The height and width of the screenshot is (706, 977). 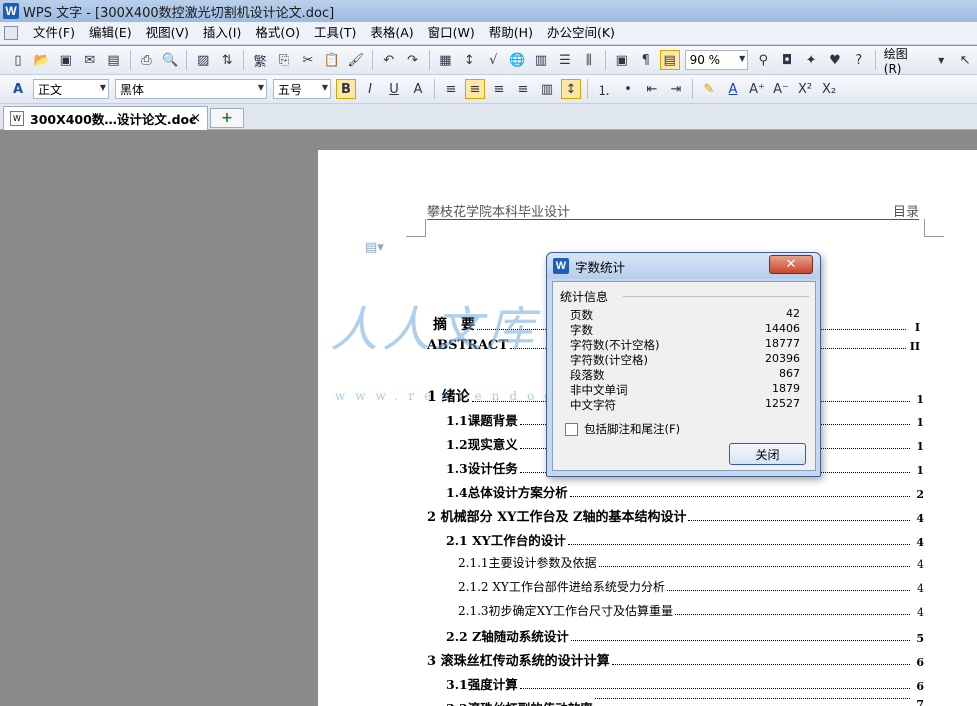 What do you see at coordinates (683, 266) in the screenshot?
I see `dialog-title-bar: W 字数统计 ✕` at bounding box center [683, 266].